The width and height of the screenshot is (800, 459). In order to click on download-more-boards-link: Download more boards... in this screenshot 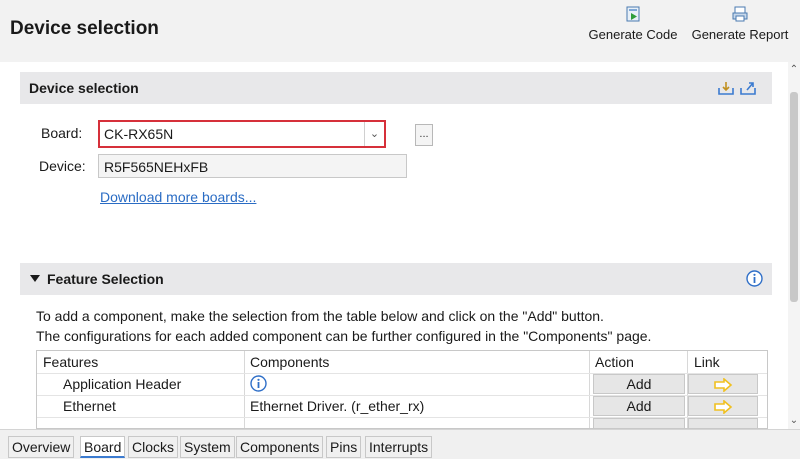, I will do `click(178, 197)`.